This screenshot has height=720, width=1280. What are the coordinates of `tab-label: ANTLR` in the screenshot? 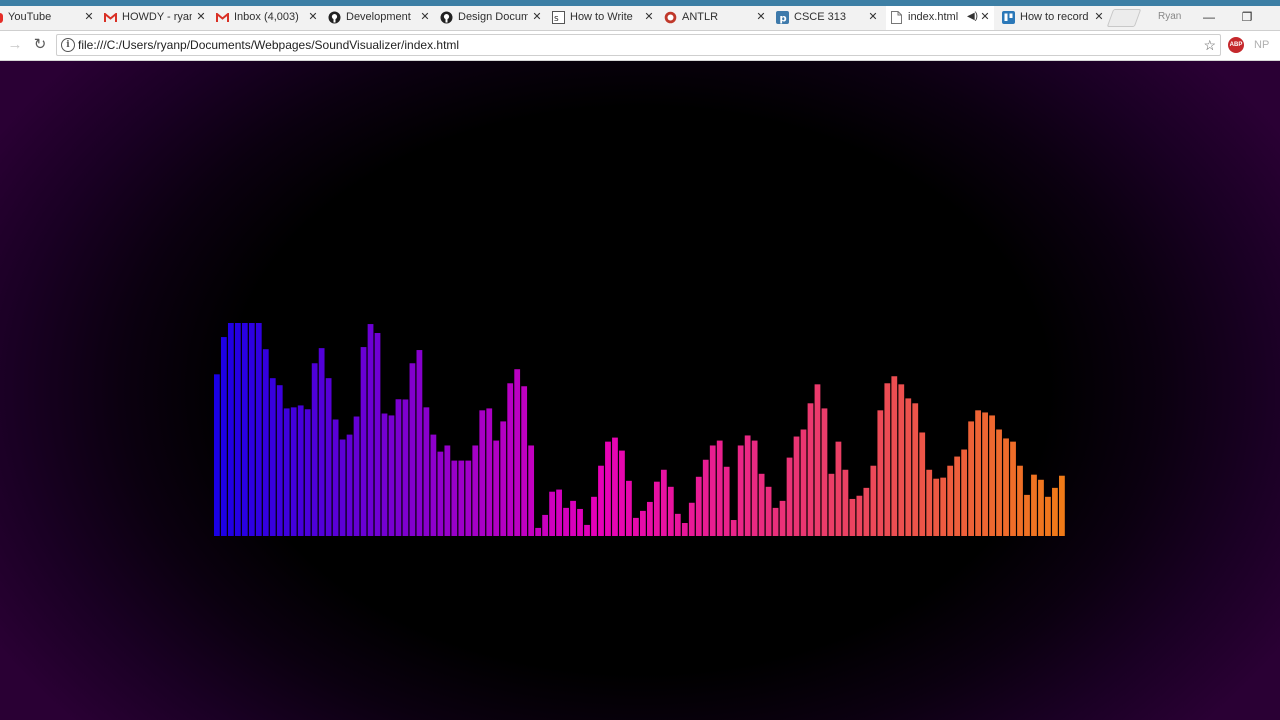 It's located at (700, 17).